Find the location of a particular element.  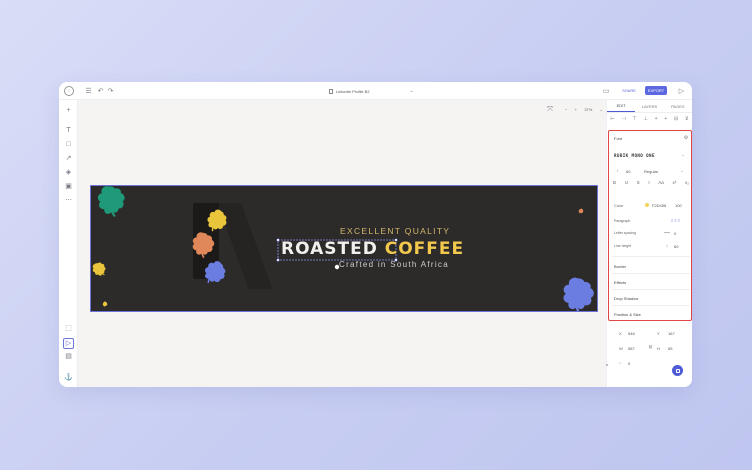

italic-icon: I is located at coordinates (648, 182).